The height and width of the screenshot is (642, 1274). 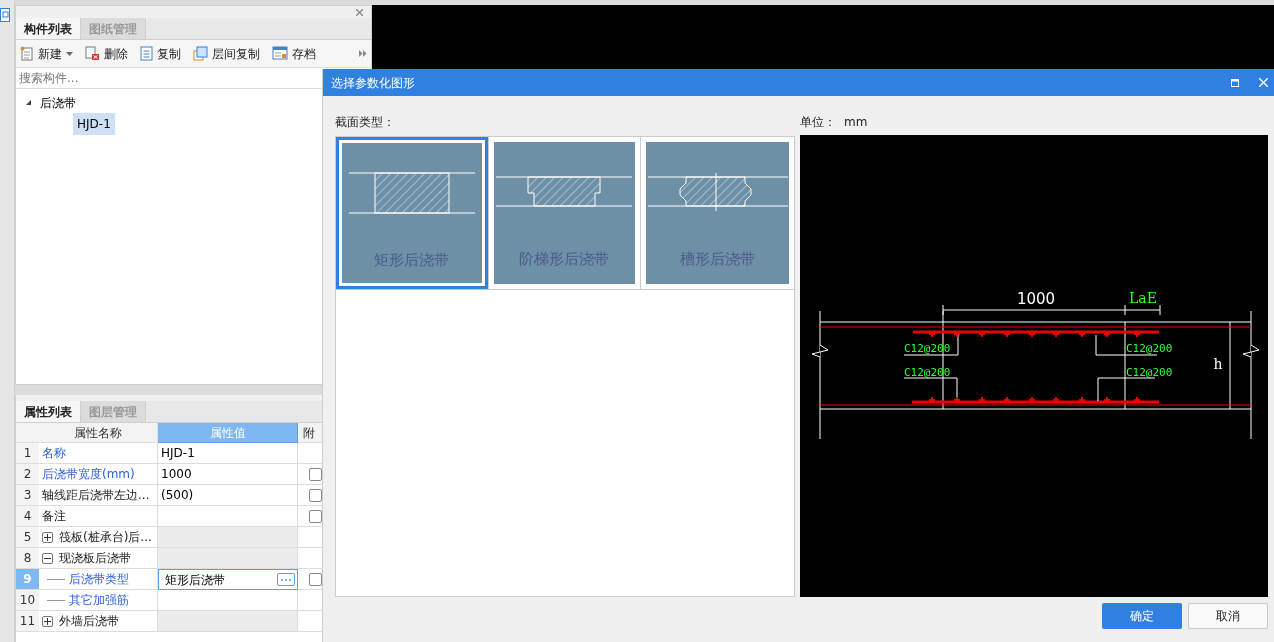 What do you see at coordinates (228, 433) in the screenshot?
I see `column-header: 属性值` at bounding box center [228, 433].